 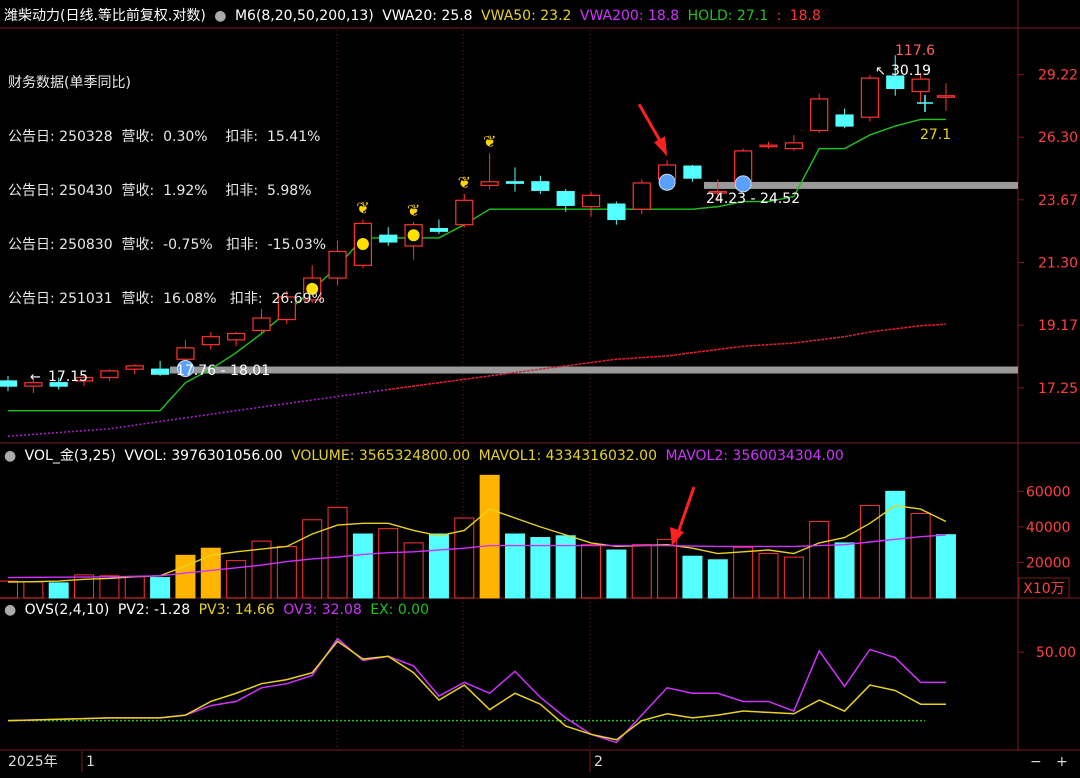 What do you see at coordinates (33, 762) in the screenshot?
I see `year-label: 2025年` at bounding box center [33, 762].